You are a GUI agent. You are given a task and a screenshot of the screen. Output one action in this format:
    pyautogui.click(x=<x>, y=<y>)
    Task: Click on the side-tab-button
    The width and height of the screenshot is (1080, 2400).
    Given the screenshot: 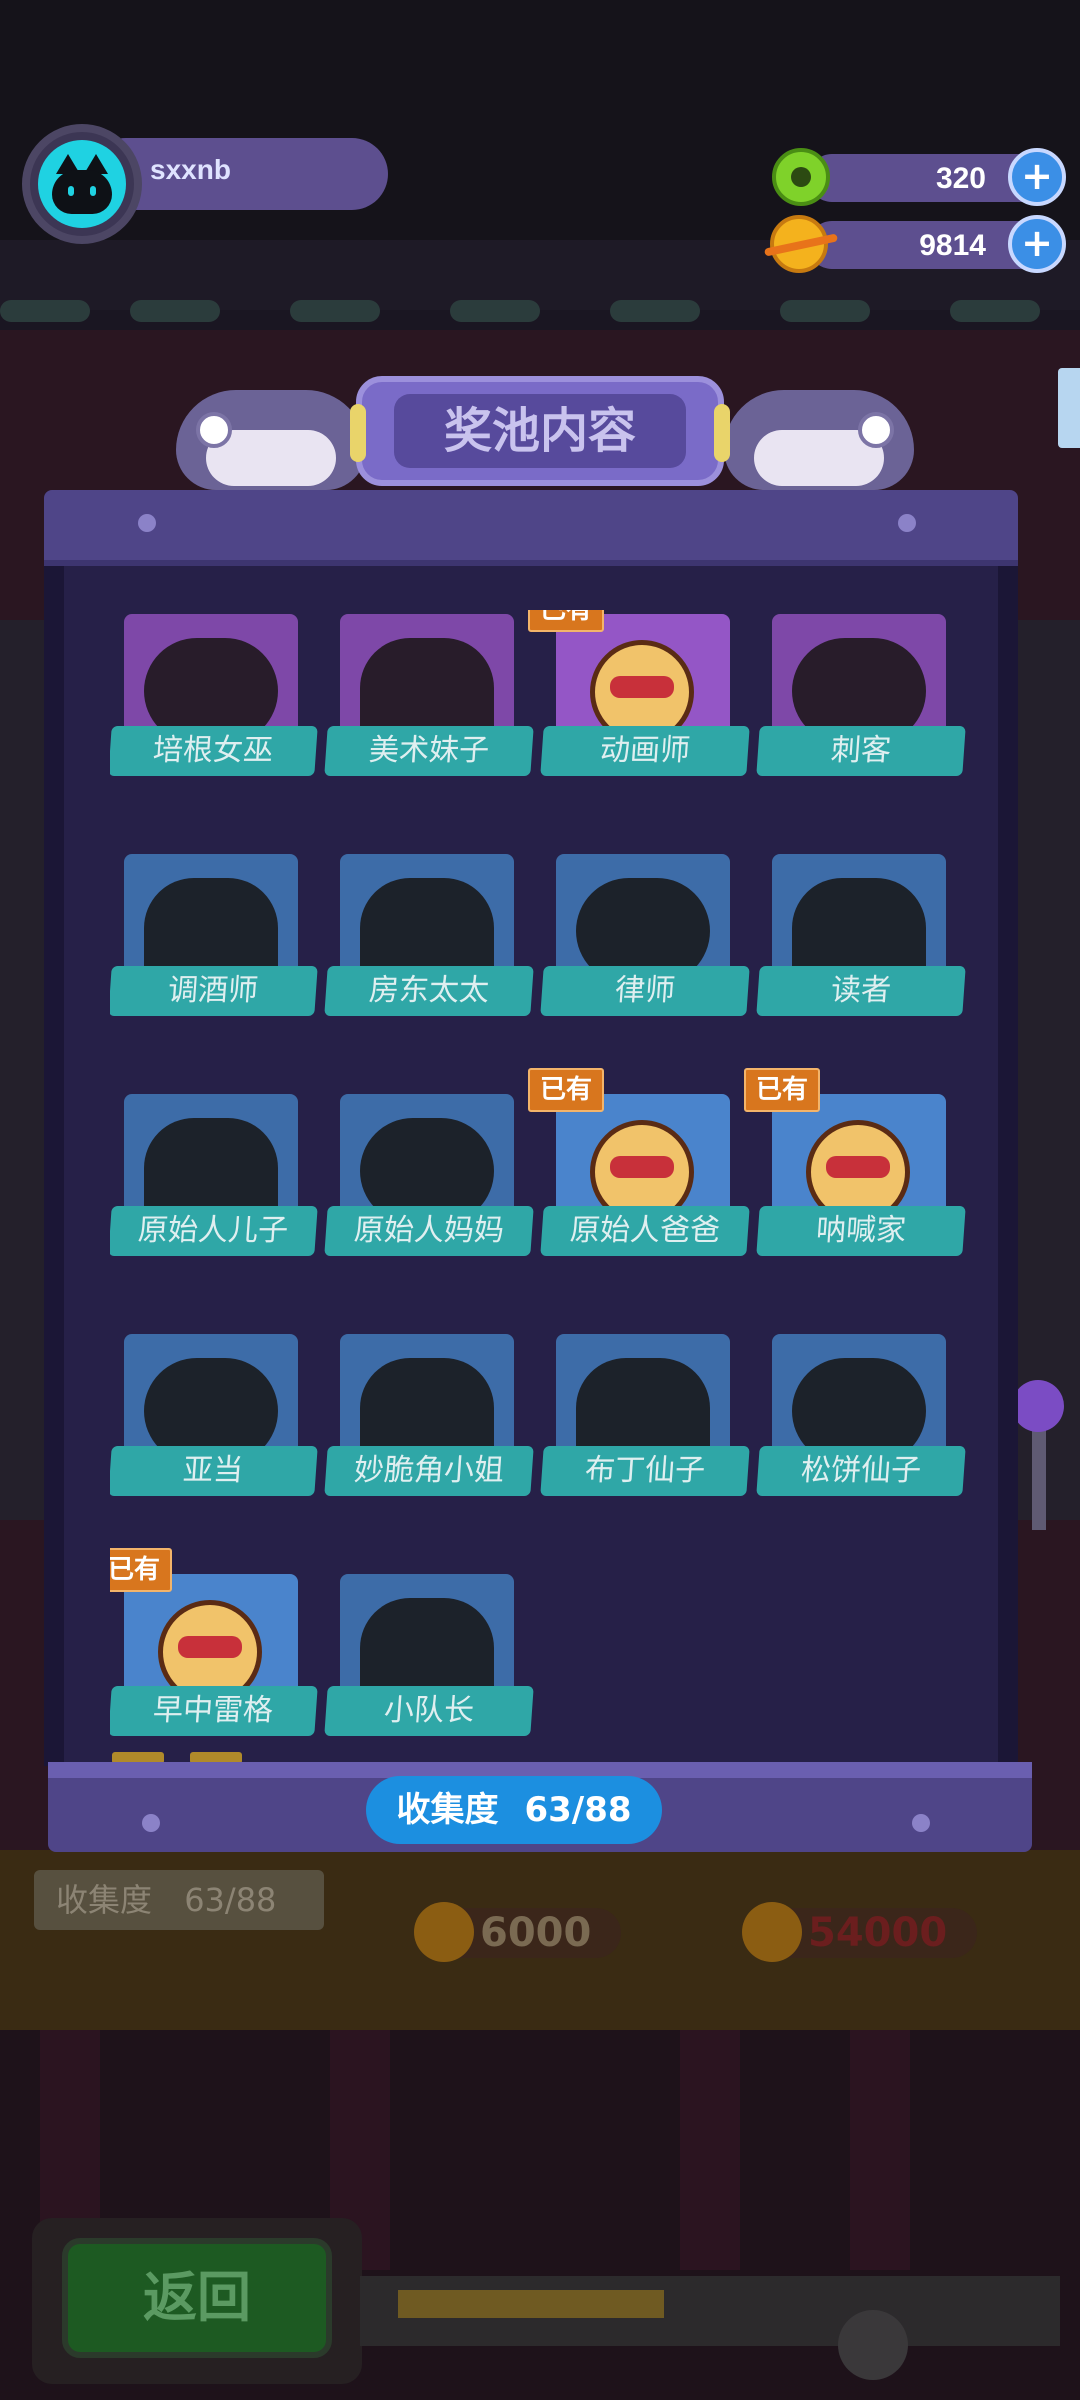 What is the action you would take?
    pyautogui.click(x=1069, y=408)
    